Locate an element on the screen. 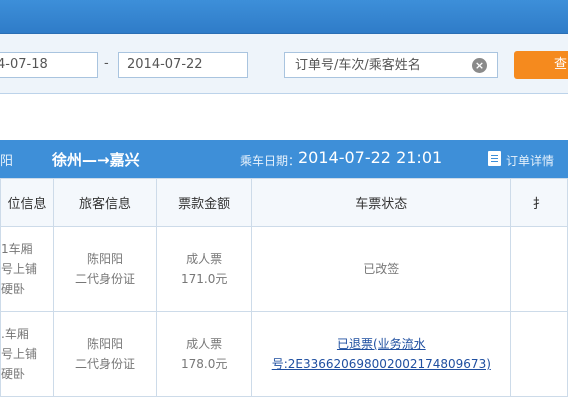 Image resolution: width=568 pixels, height=400 pixels. order-detail-link: 订单详情 is located at coordinates (530, 160).